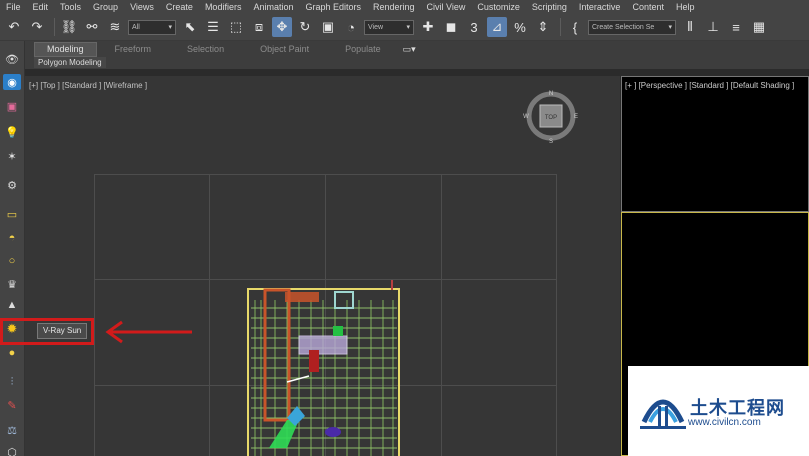 This screenshot has height=456, width=809. Describe the element at coordinates (12, 59) in the screenshot. I see `eye-icon: 👁` at that location.